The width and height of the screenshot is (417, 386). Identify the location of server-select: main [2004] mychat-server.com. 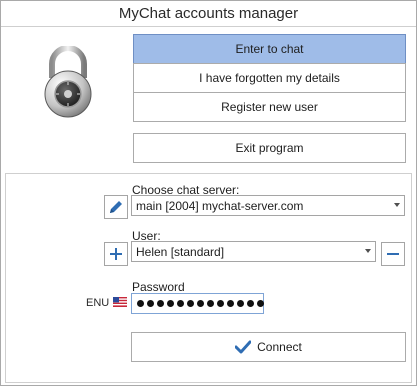
(268, 205).